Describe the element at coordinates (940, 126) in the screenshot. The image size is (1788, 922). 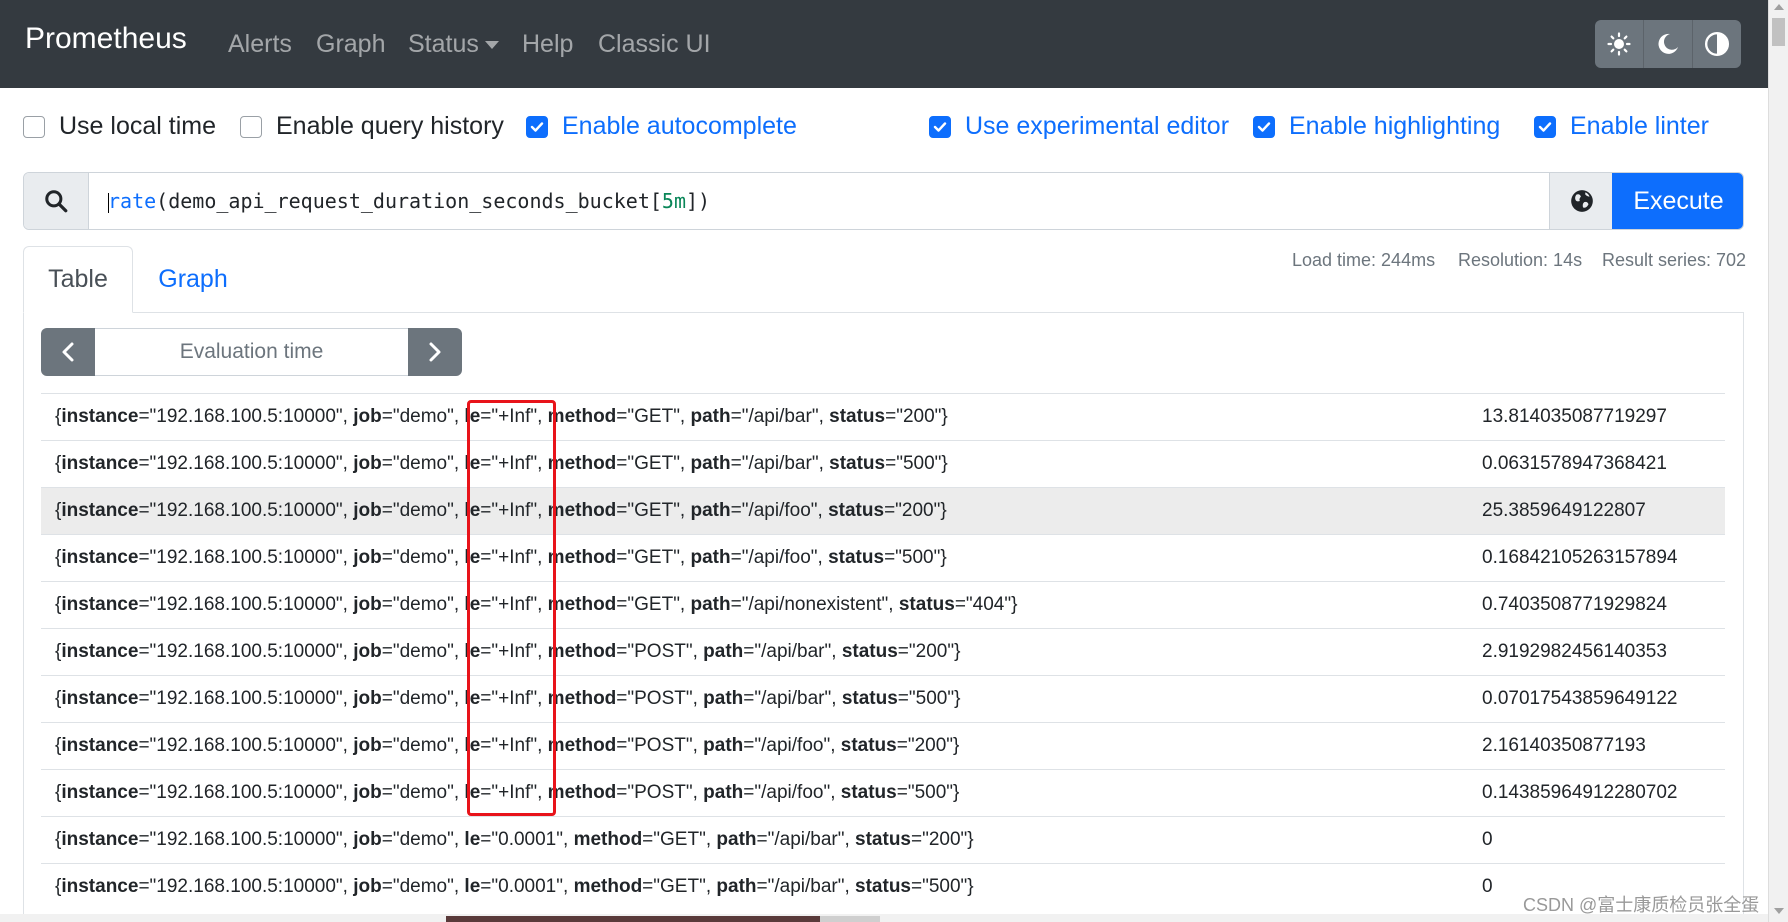
I see `use-experimental-editor-checkbox` at that location.